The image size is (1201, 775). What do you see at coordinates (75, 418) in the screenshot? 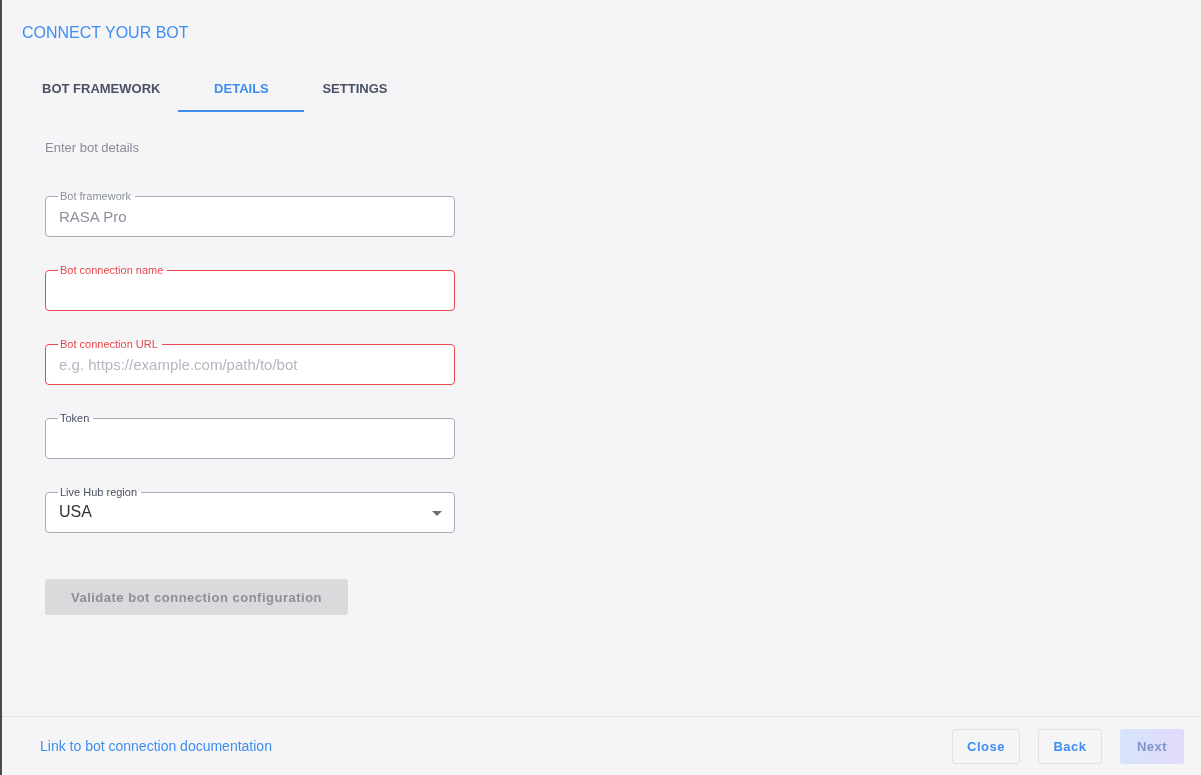
I see `field-label: Token` at bounding box center [75, 418].